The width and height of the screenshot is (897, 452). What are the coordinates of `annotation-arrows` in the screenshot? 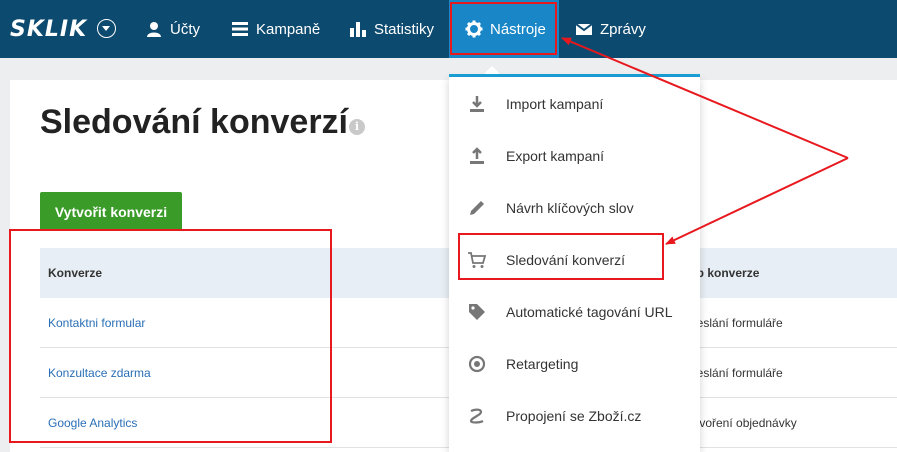 It's located at (705, 141).